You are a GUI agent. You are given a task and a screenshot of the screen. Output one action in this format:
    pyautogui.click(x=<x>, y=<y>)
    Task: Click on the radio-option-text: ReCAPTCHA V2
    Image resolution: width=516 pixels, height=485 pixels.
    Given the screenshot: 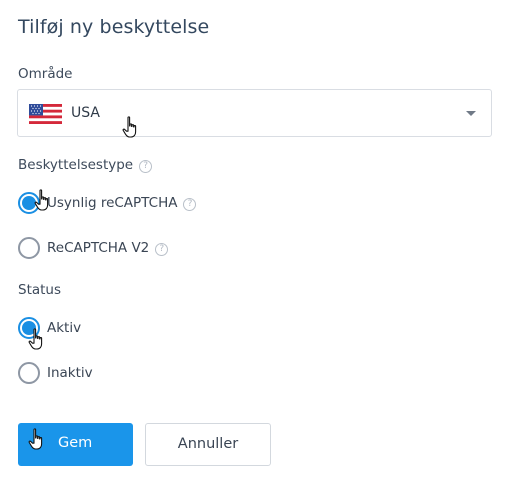 What is the action you would take?
    pyautogui.click(x=98, y=248)
    